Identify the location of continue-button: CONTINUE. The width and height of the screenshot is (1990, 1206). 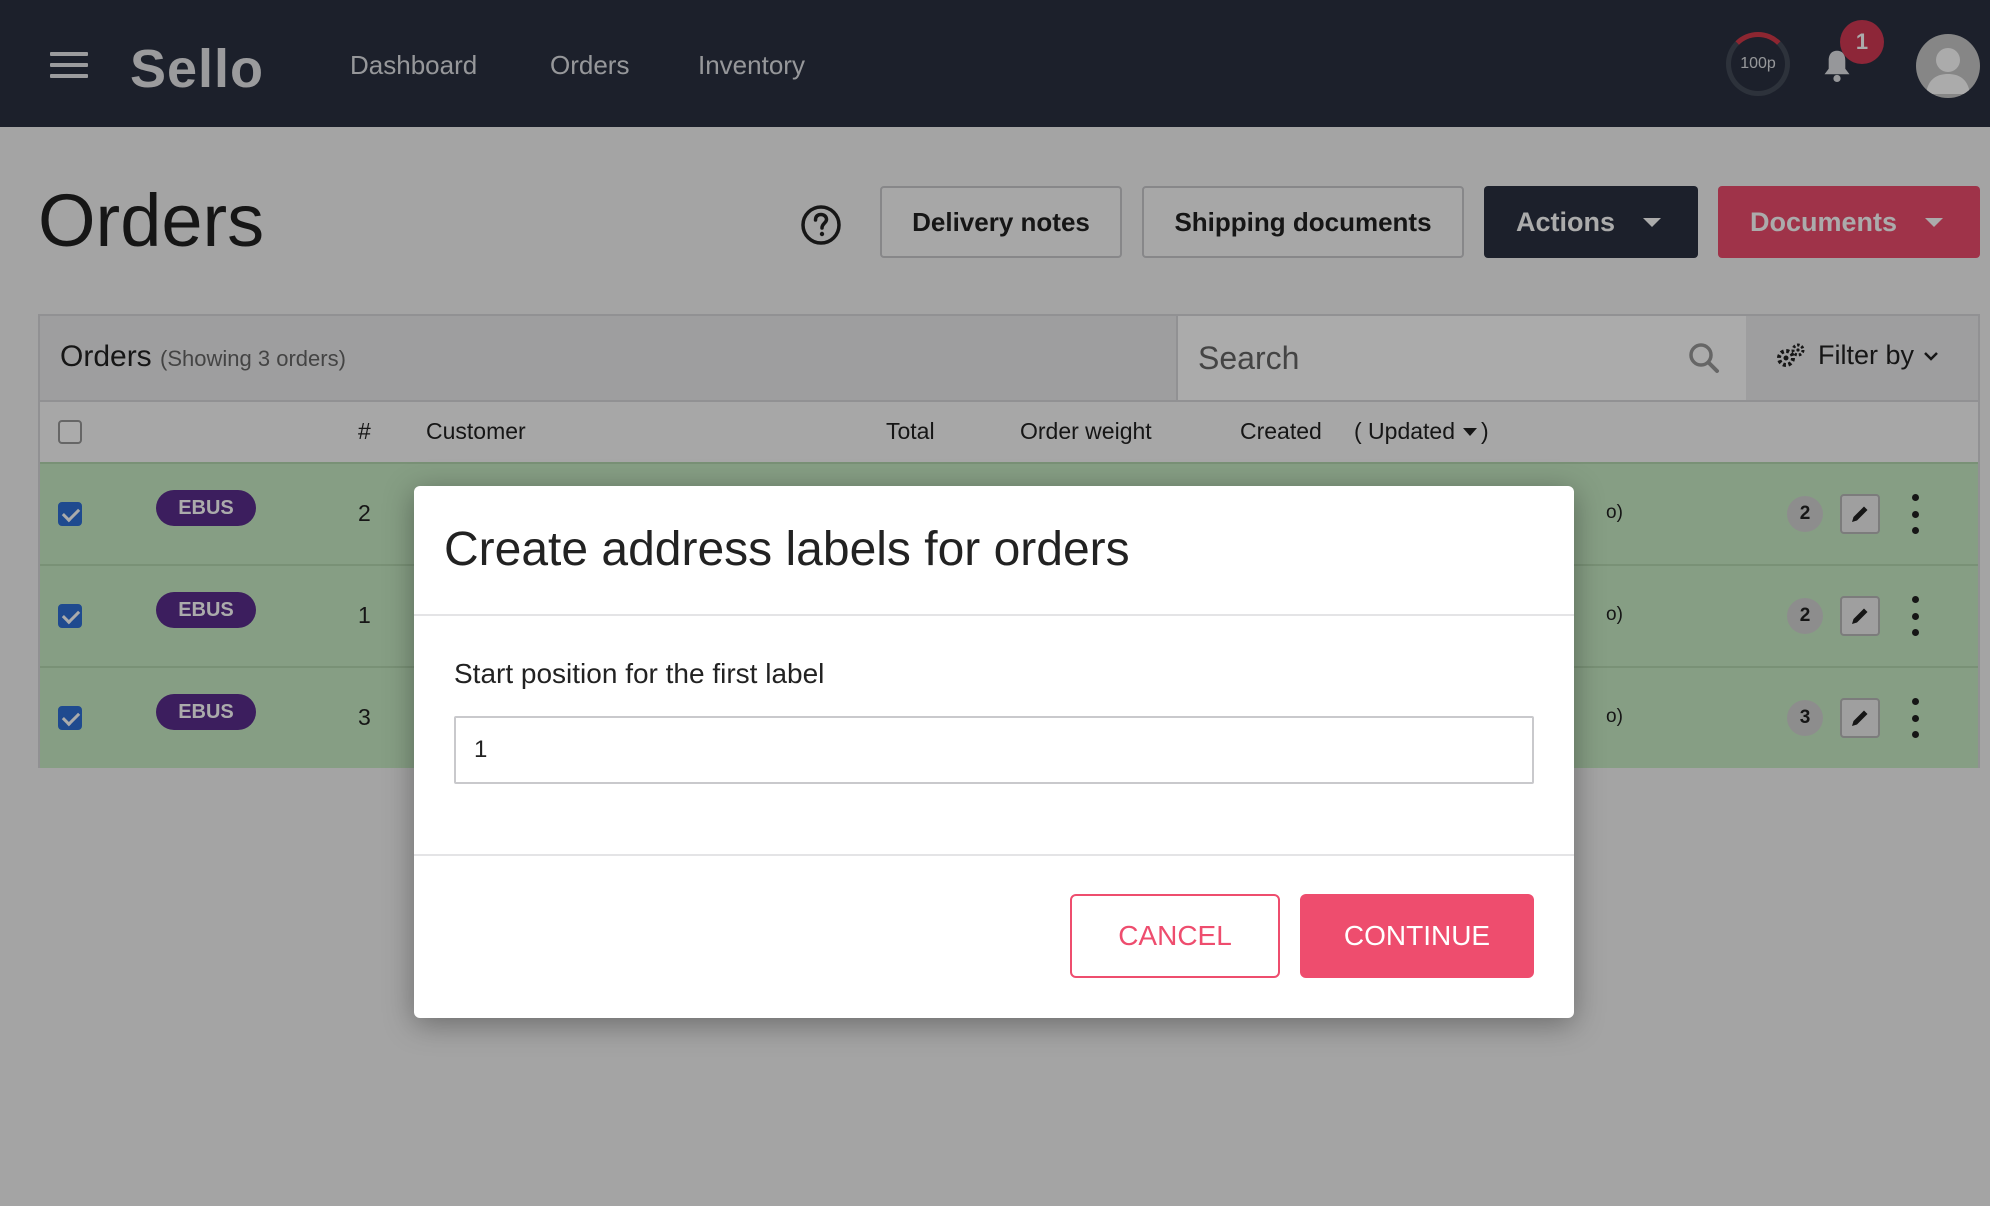
(1417, 936).